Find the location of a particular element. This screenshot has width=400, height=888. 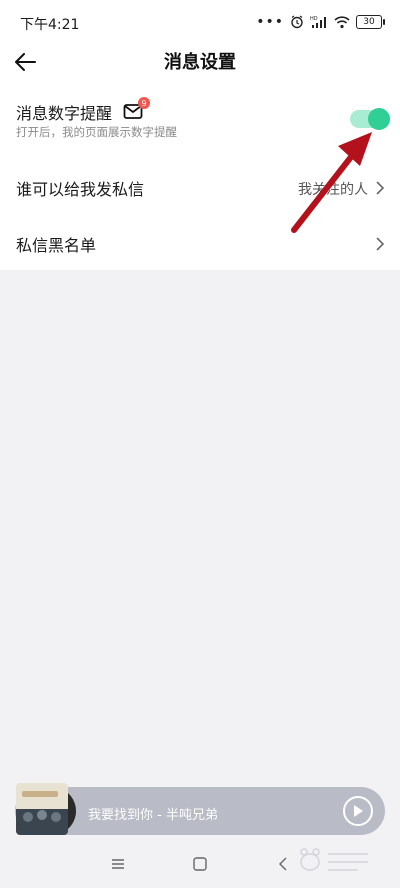

status-icons: ••• HD 30 is located at coordinates (320, 22).